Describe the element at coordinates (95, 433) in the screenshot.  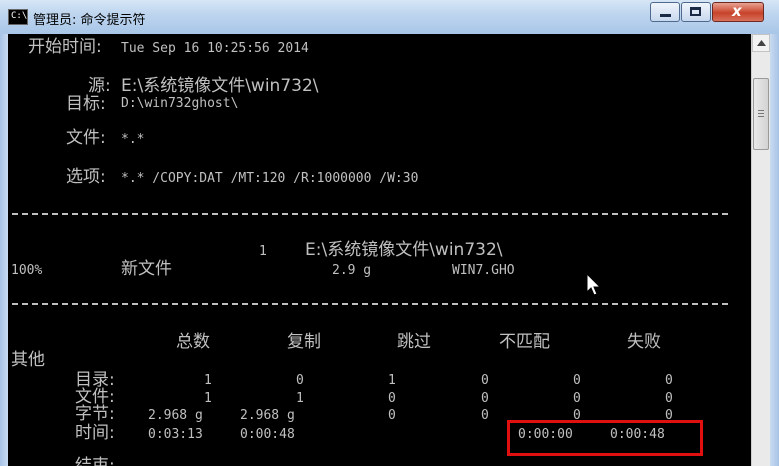
I see `row-label-times: 时间:` at that location.